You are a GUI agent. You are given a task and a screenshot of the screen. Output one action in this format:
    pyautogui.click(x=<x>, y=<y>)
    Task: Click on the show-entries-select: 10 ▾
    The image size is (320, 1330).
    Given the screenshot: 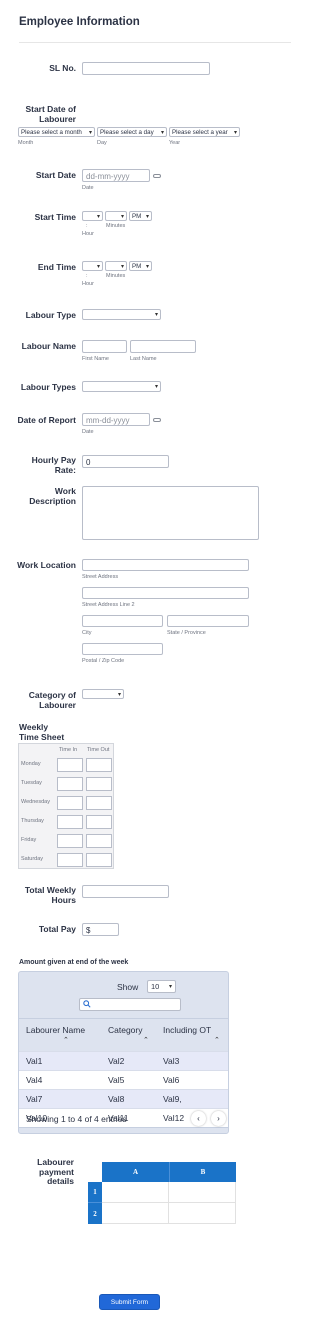 What is the action you would take?
    pyautogui.click(x=161, y=986)
    